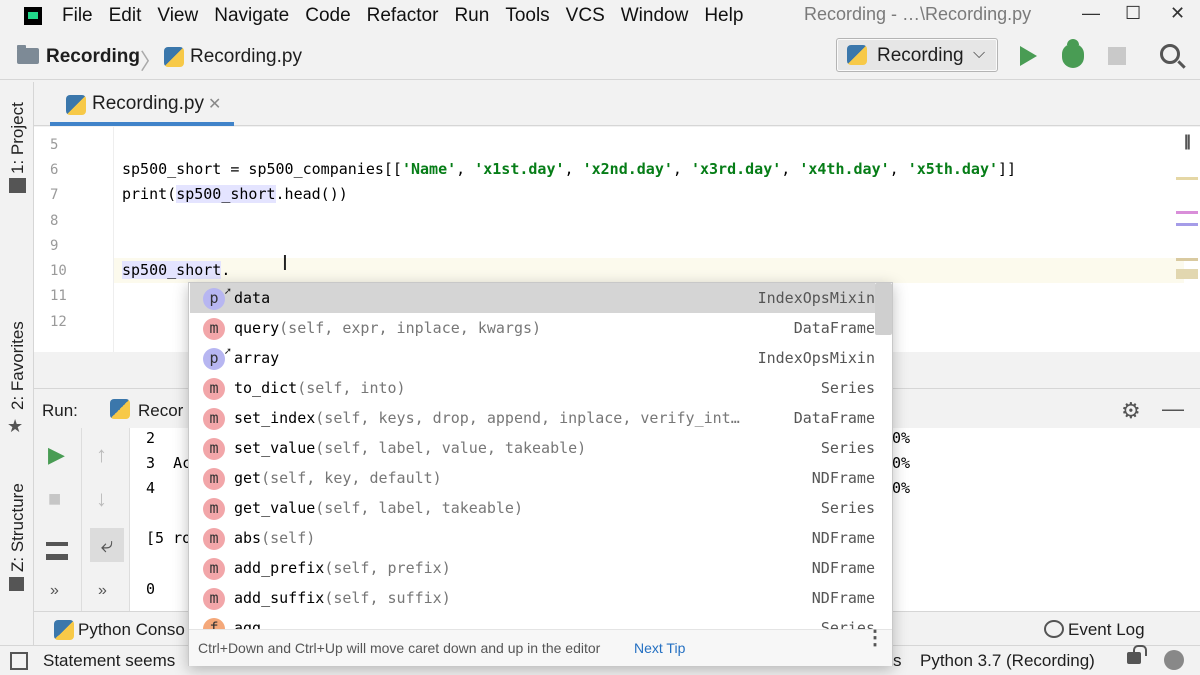  Describe the element at coordinates (54, 499) in the screenshot. I see `stop-icon: ■` at that location.